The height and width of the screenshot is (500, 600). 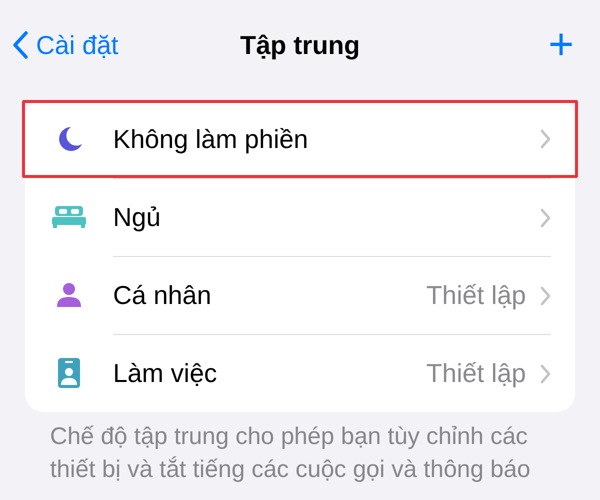 I want to click on row-label: Không làm phiền, so click(x=211, y=139).